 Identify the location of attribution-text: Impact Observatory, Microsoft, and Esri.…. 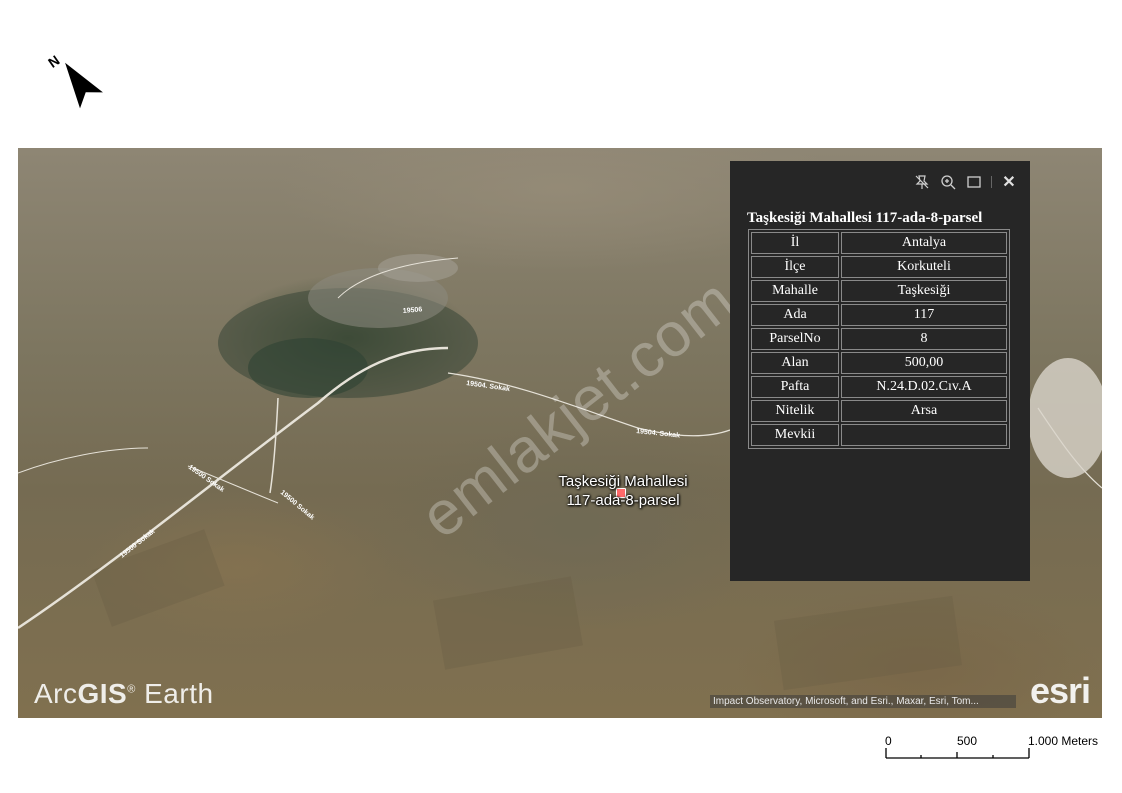
(863, 701).